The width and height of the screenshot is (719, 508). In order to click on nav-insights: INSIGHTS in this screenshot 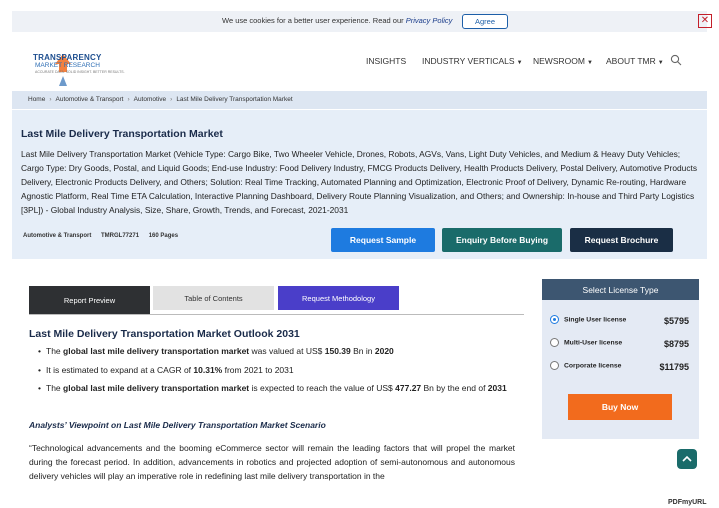, I will do `click(386, 61)`.